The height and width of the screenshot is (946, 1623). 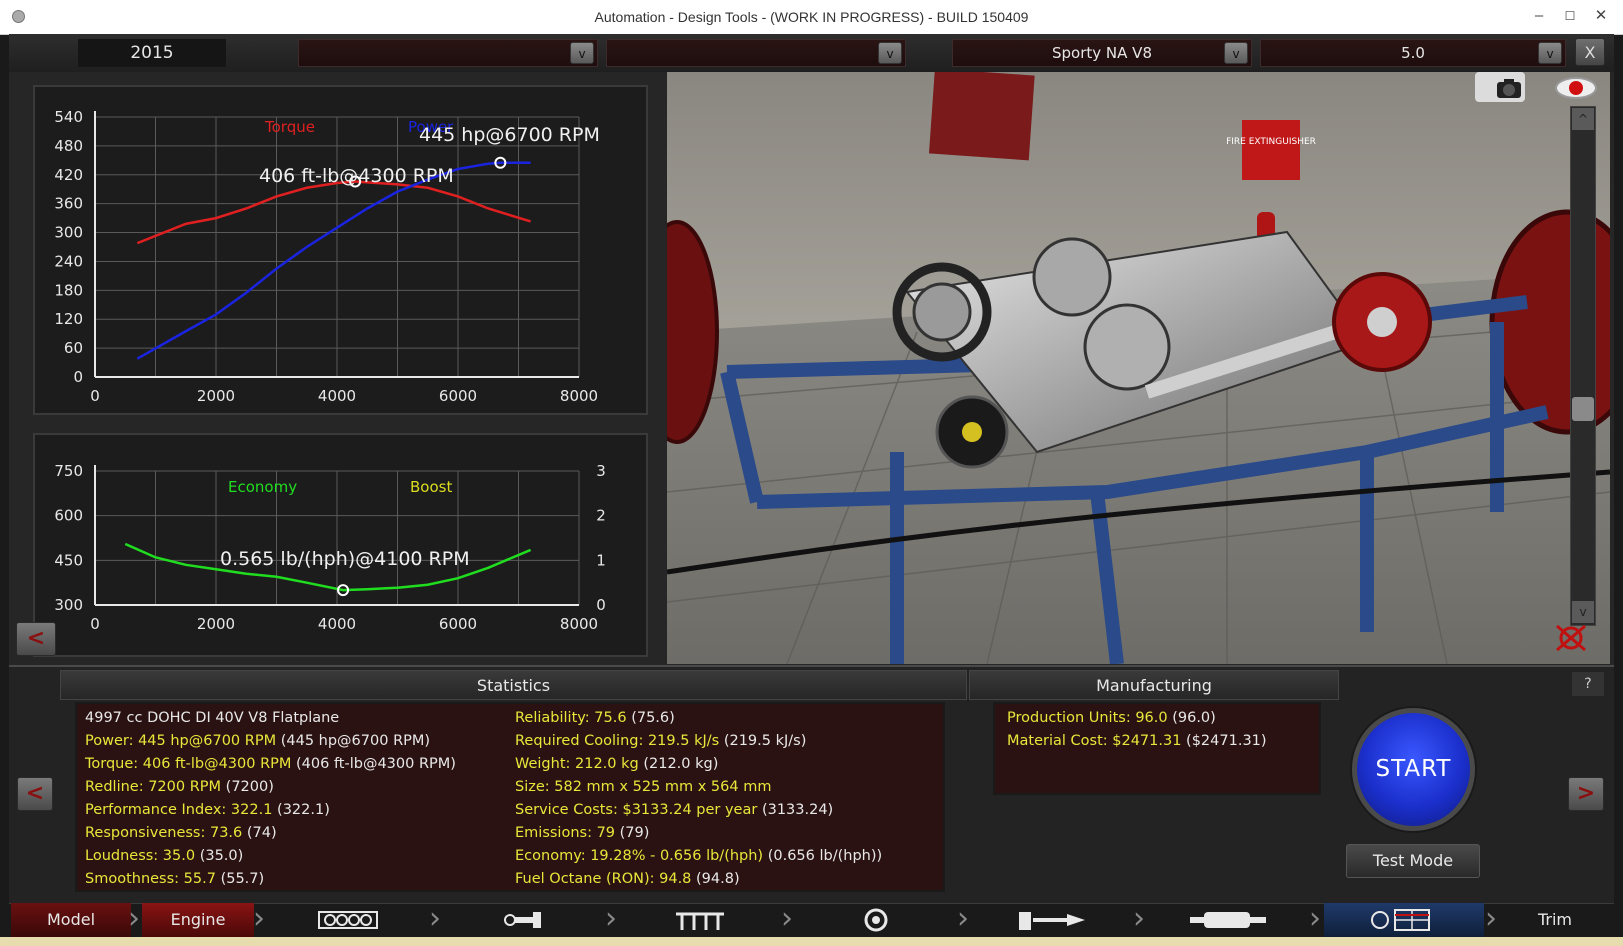 I want to click on stat-line: Performance Index: 322.1 (322.1), so click(x=207, y=810).